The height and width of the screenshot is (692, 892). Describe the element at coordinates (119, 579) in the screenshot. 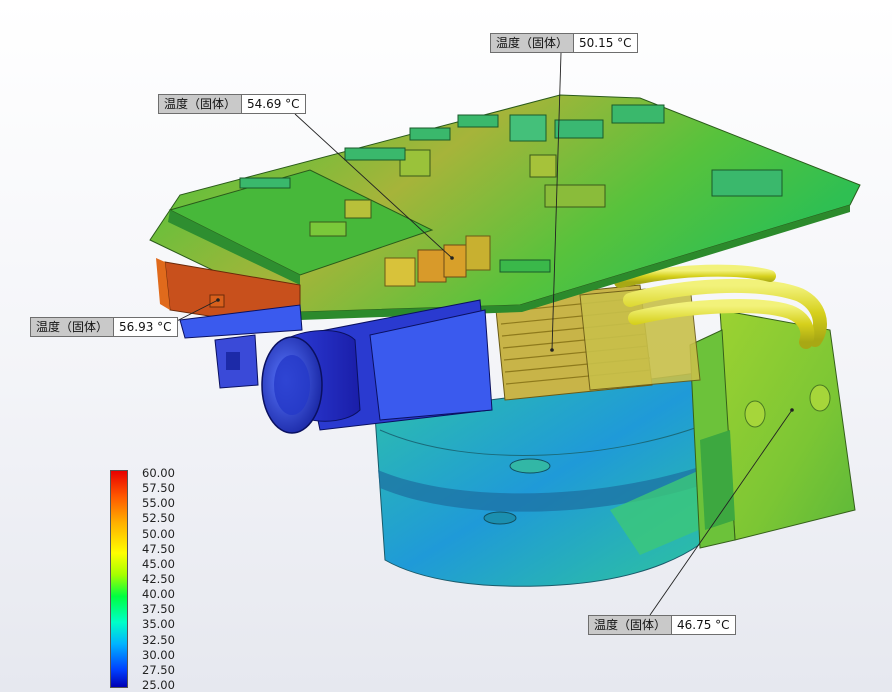

I see `legend-color-bar` at that location.